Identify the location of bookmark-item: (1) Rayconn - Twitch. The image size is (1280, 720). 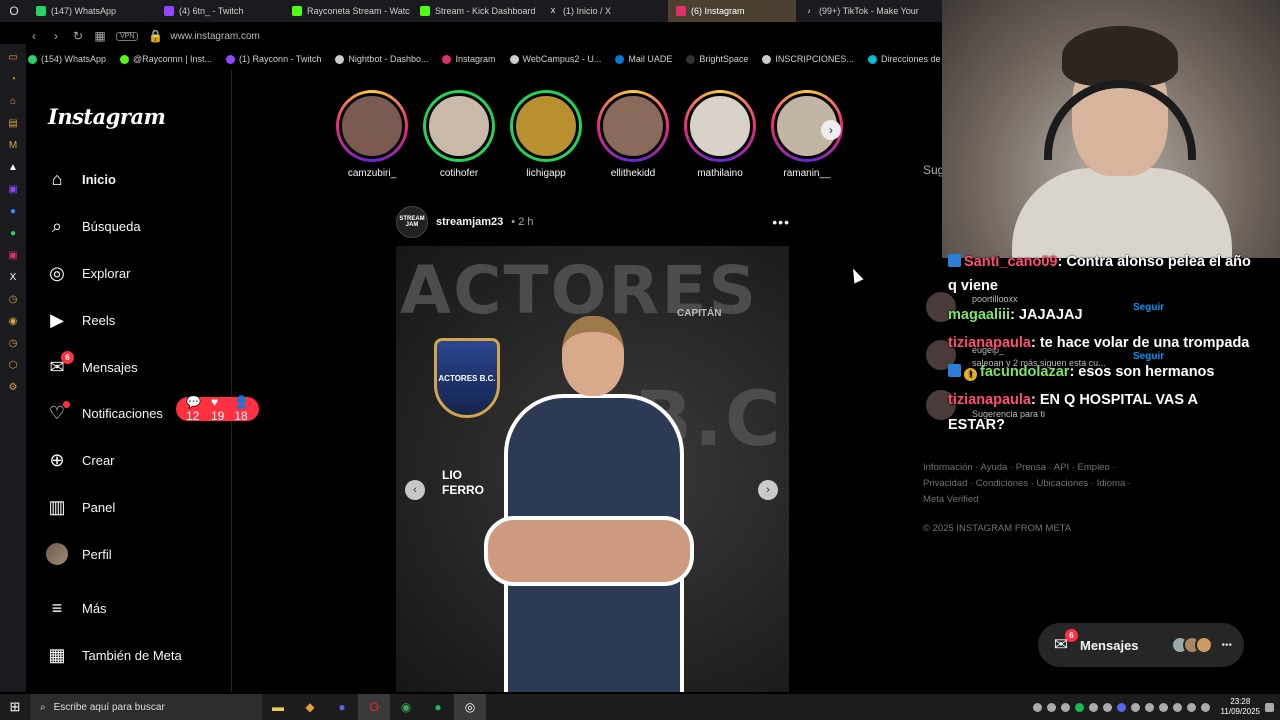
(273, 59).